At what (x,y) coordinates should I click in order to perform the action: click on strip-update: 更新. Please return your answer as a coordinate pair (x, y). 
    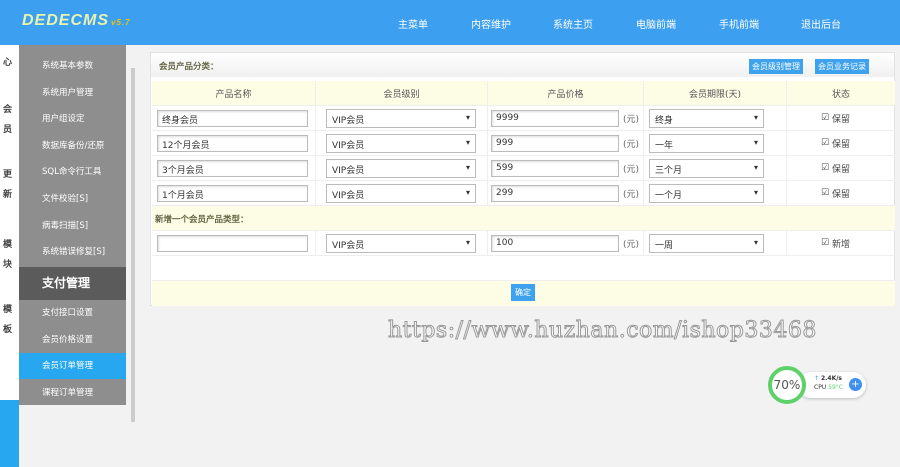
    Looking at the image, I should click on (9, 185).